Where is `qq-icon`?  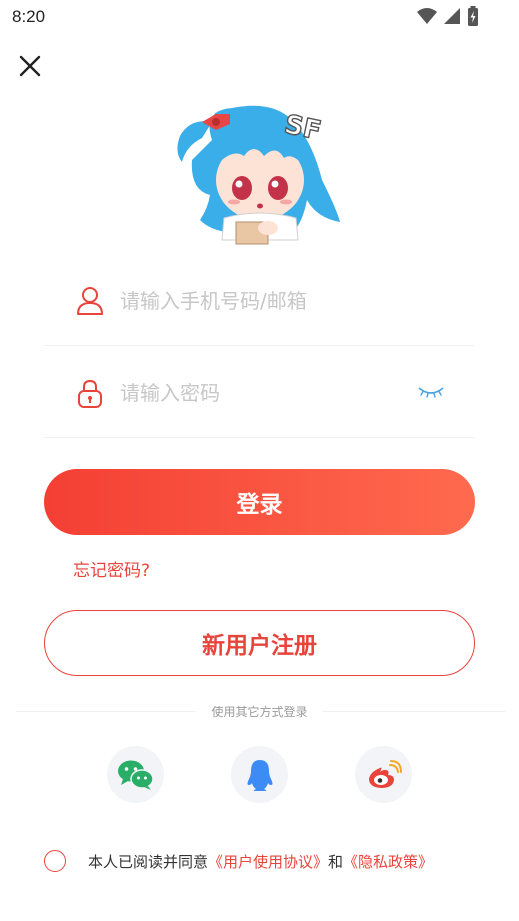 qq-icon is located at coordinates (259, 775).